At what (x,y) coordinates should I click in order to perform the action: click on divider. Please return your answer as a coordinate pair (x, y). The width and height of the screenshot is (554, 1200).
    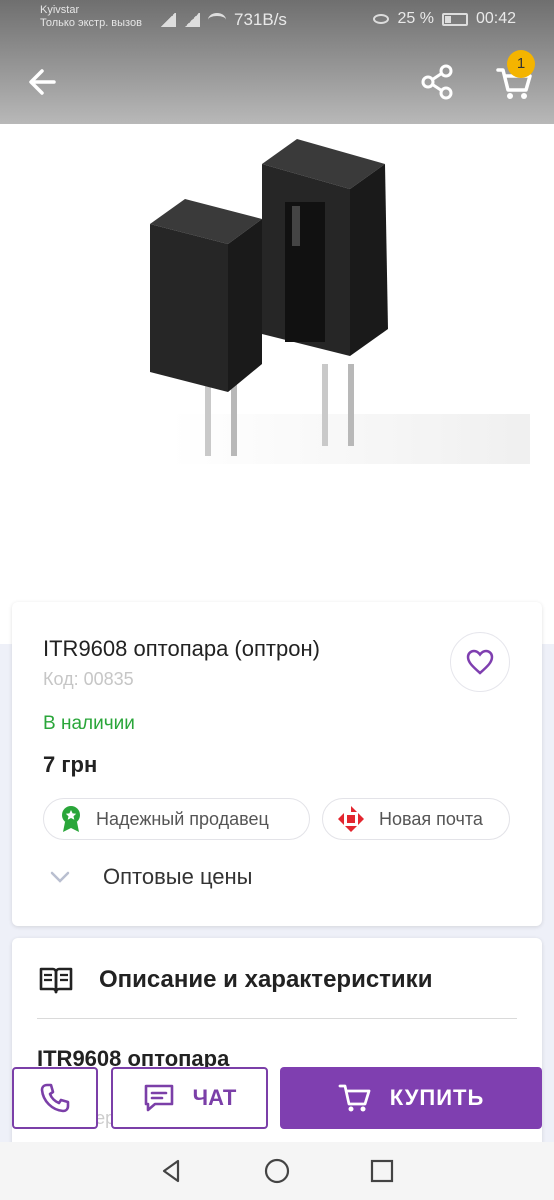
    Looking at the image, I should click on (277, 1018).